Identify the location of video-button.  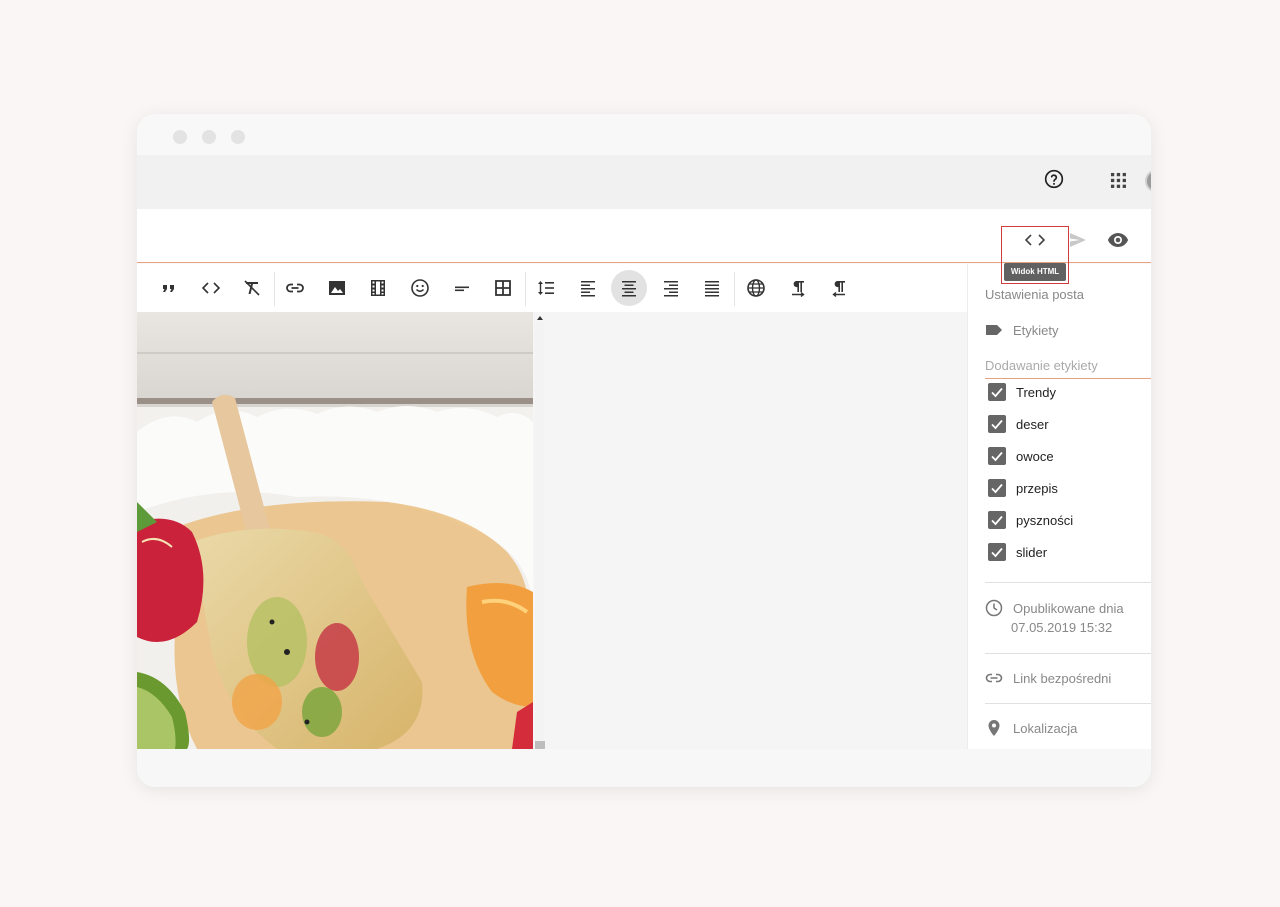
(378, 288).